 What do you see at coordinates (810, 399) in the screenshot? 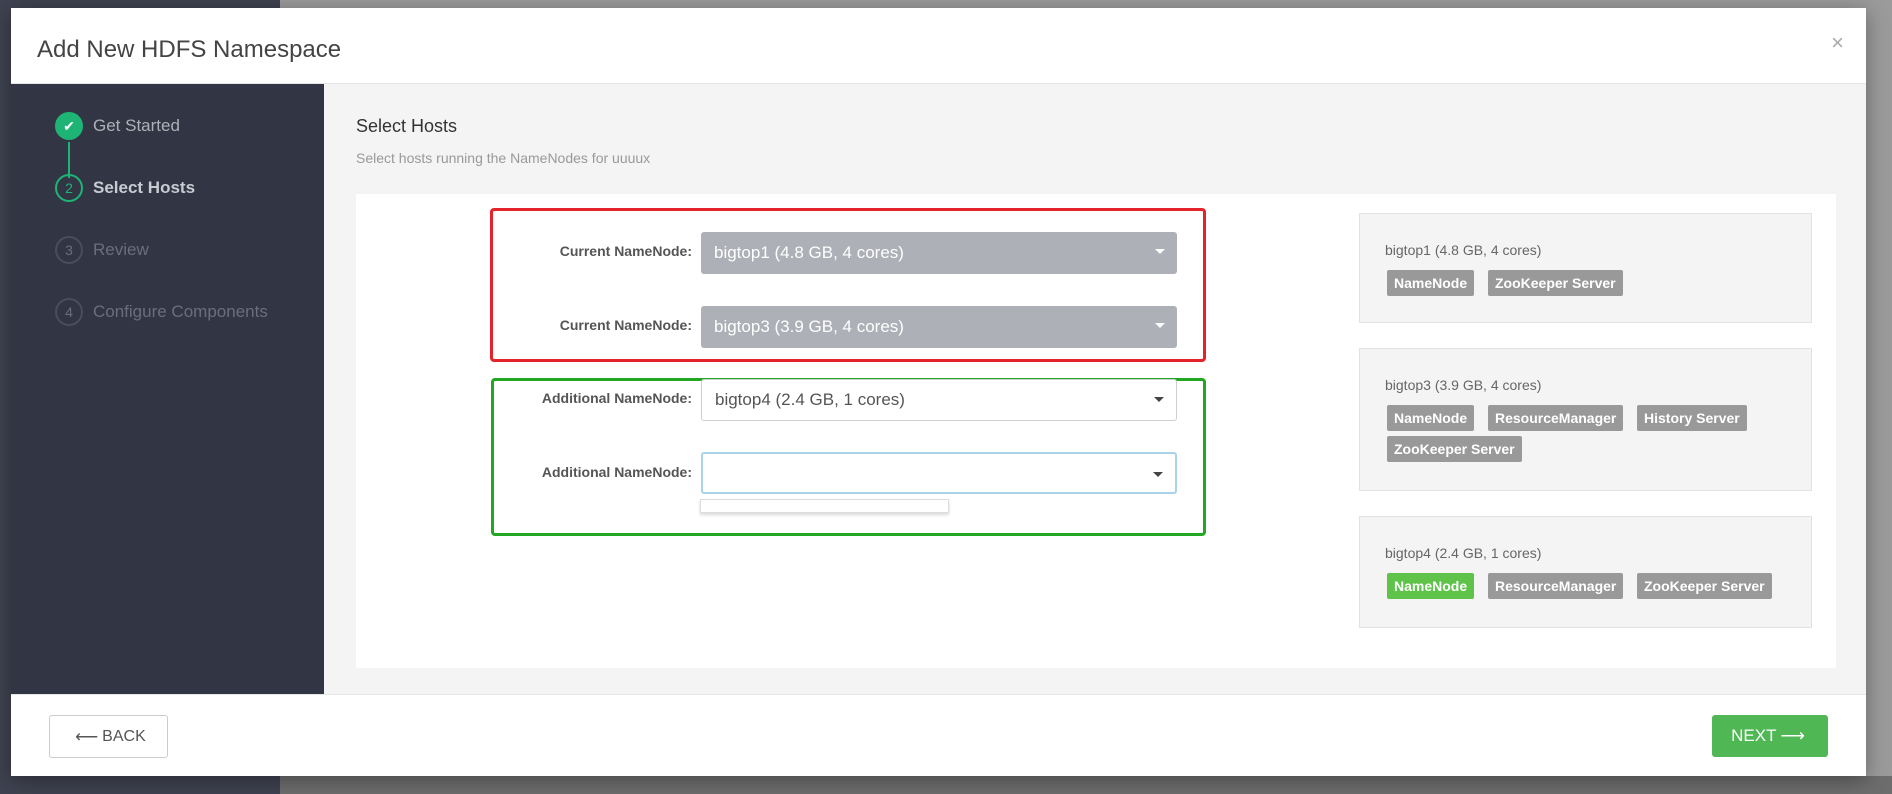
I see `select-value: bigtop4 (2.4 GB, 1 cores)` at bounding box center [810, 399].